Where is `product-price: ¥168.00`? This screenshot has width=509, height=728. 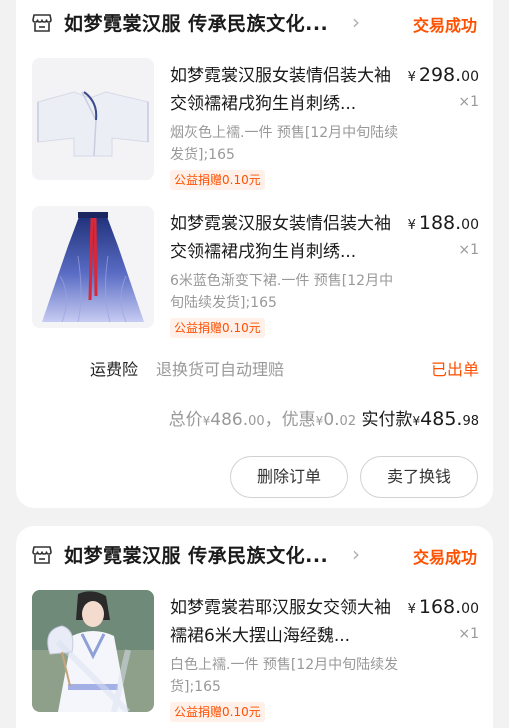
product-price: ¥168.00 is located at coordinates (443, 607).